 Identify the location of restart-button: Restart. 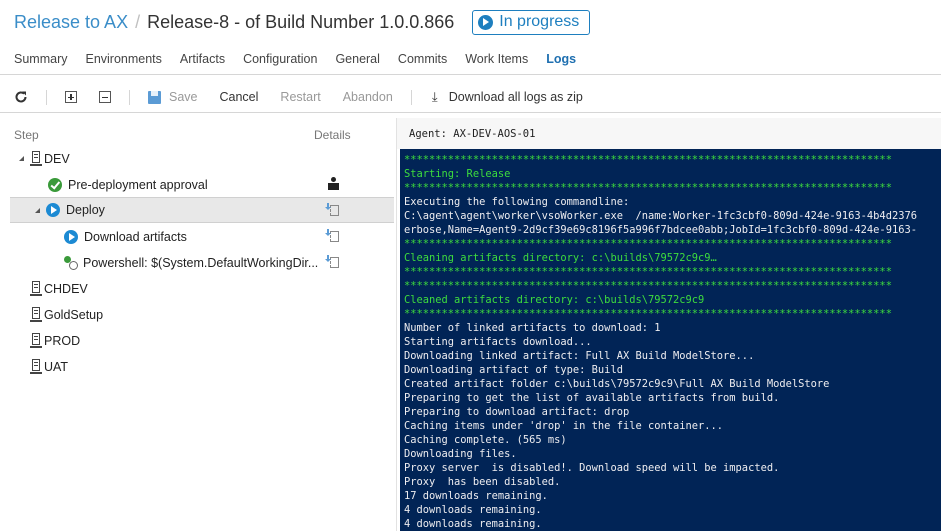
(300, 97).